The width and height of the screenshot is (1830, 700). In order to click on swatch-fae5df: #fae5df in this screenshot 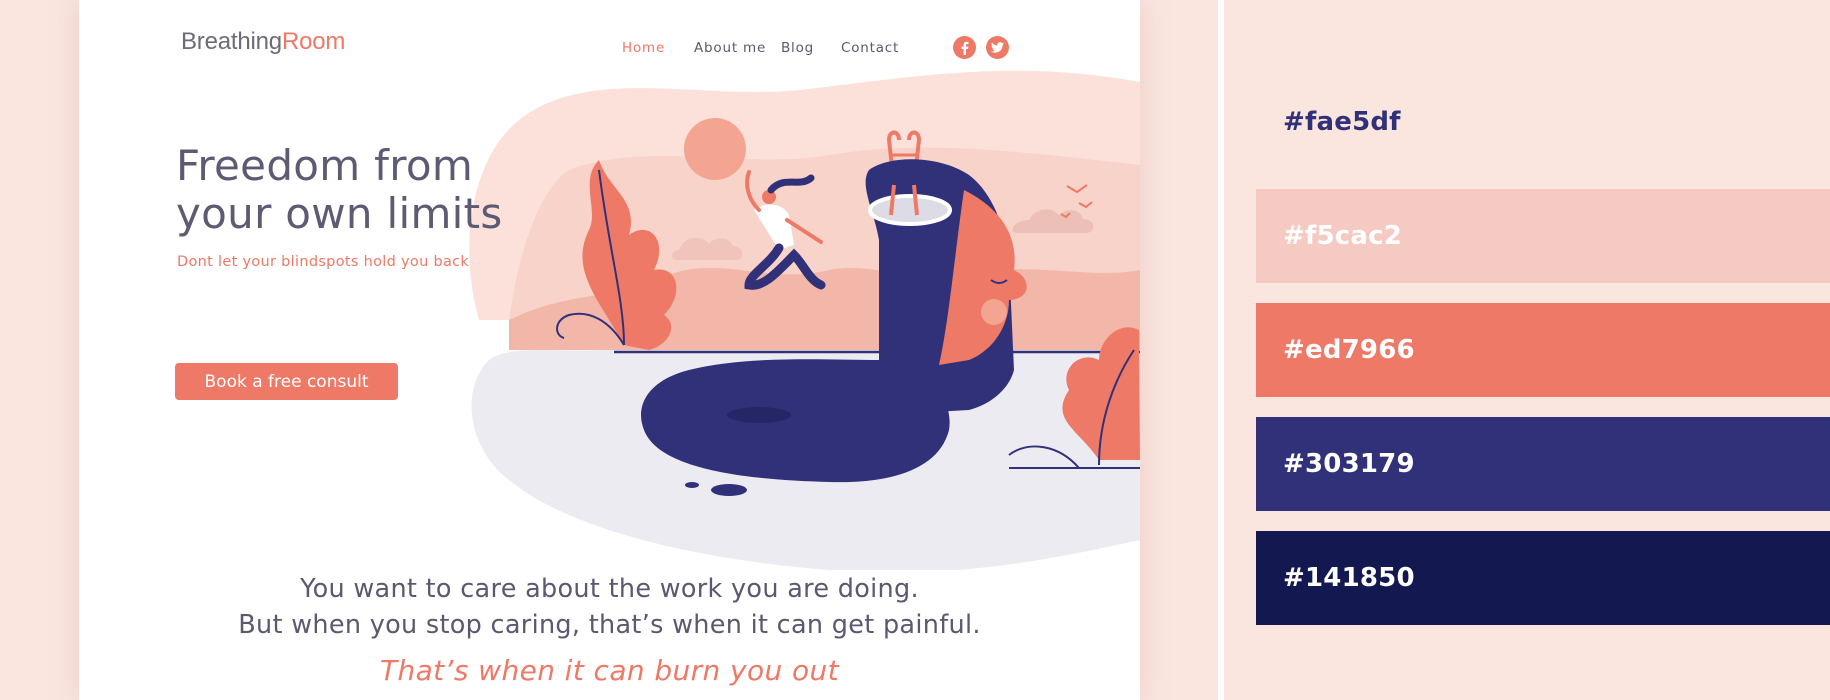, I will do `click(1543, 122)`.